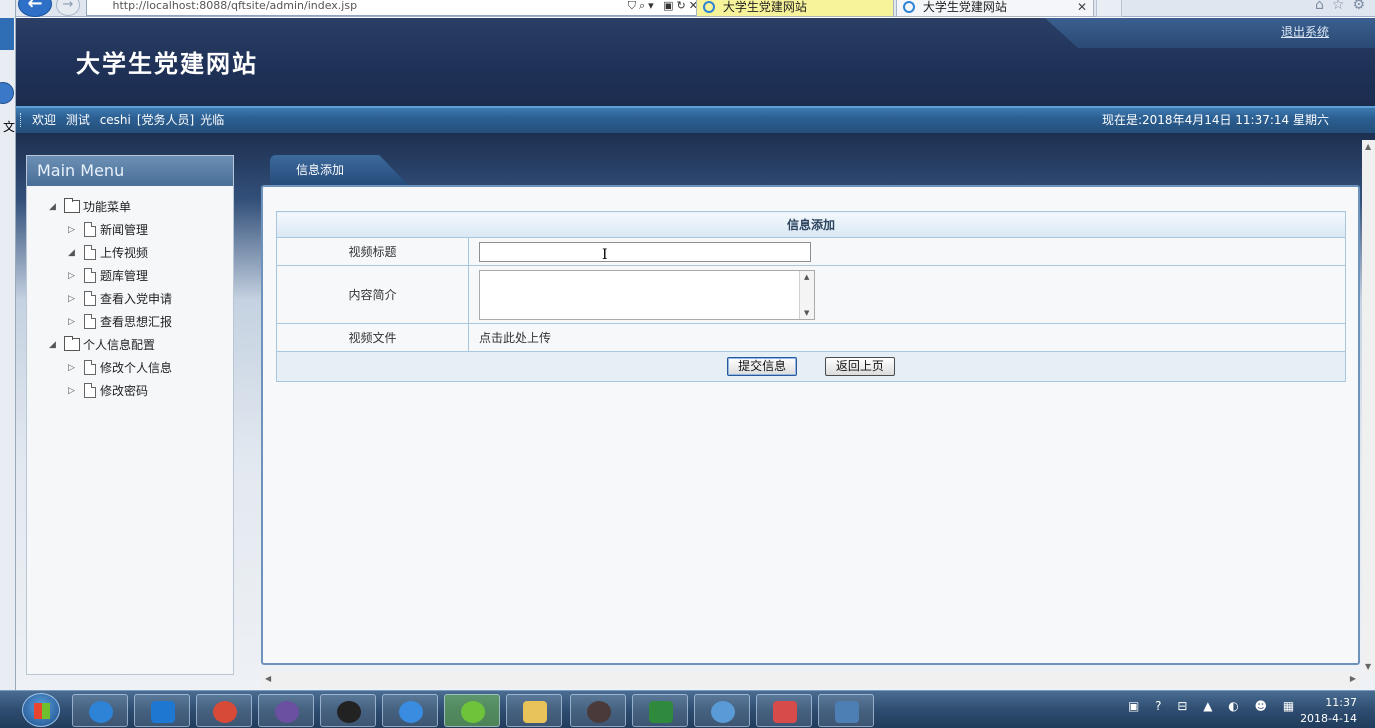 Image resolution: width=1375 pixels, height=728 pixels. What do you see at coordinates (664, 6) in the screenshot?
I see `address-tools-icons: ⛉⌕▾ ▣↻✕` at bounding box center [664, 6].